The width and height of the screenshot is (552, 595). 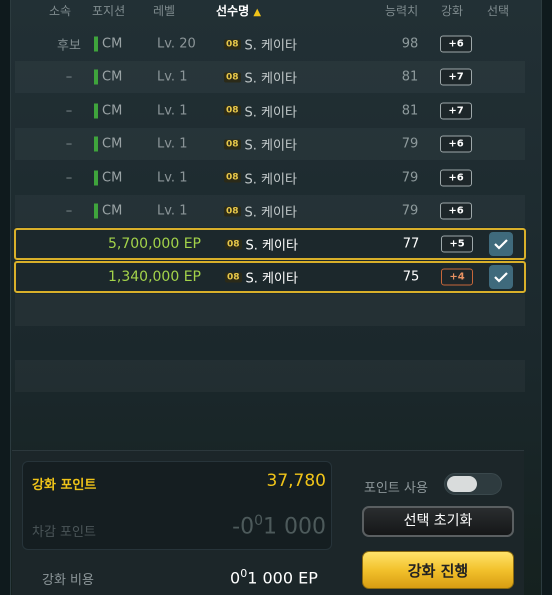 I want to click on ovr-value: 77, so click(x=411, y=244).